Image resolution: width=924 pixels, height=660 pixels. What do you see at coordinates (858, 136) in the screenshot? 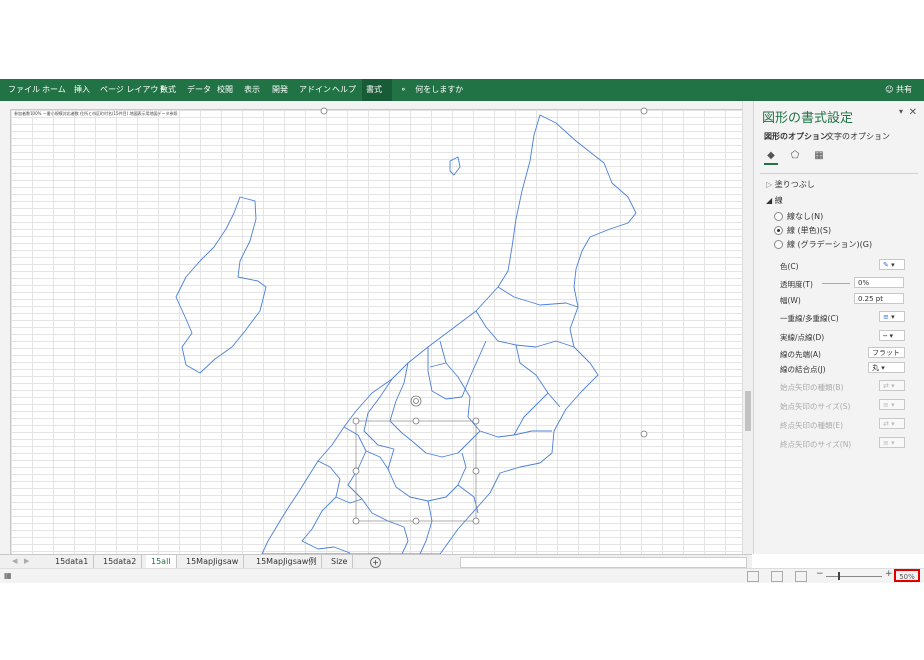
I see `tab-text-options: 文字のオプション` at bounding box center [858, 136].